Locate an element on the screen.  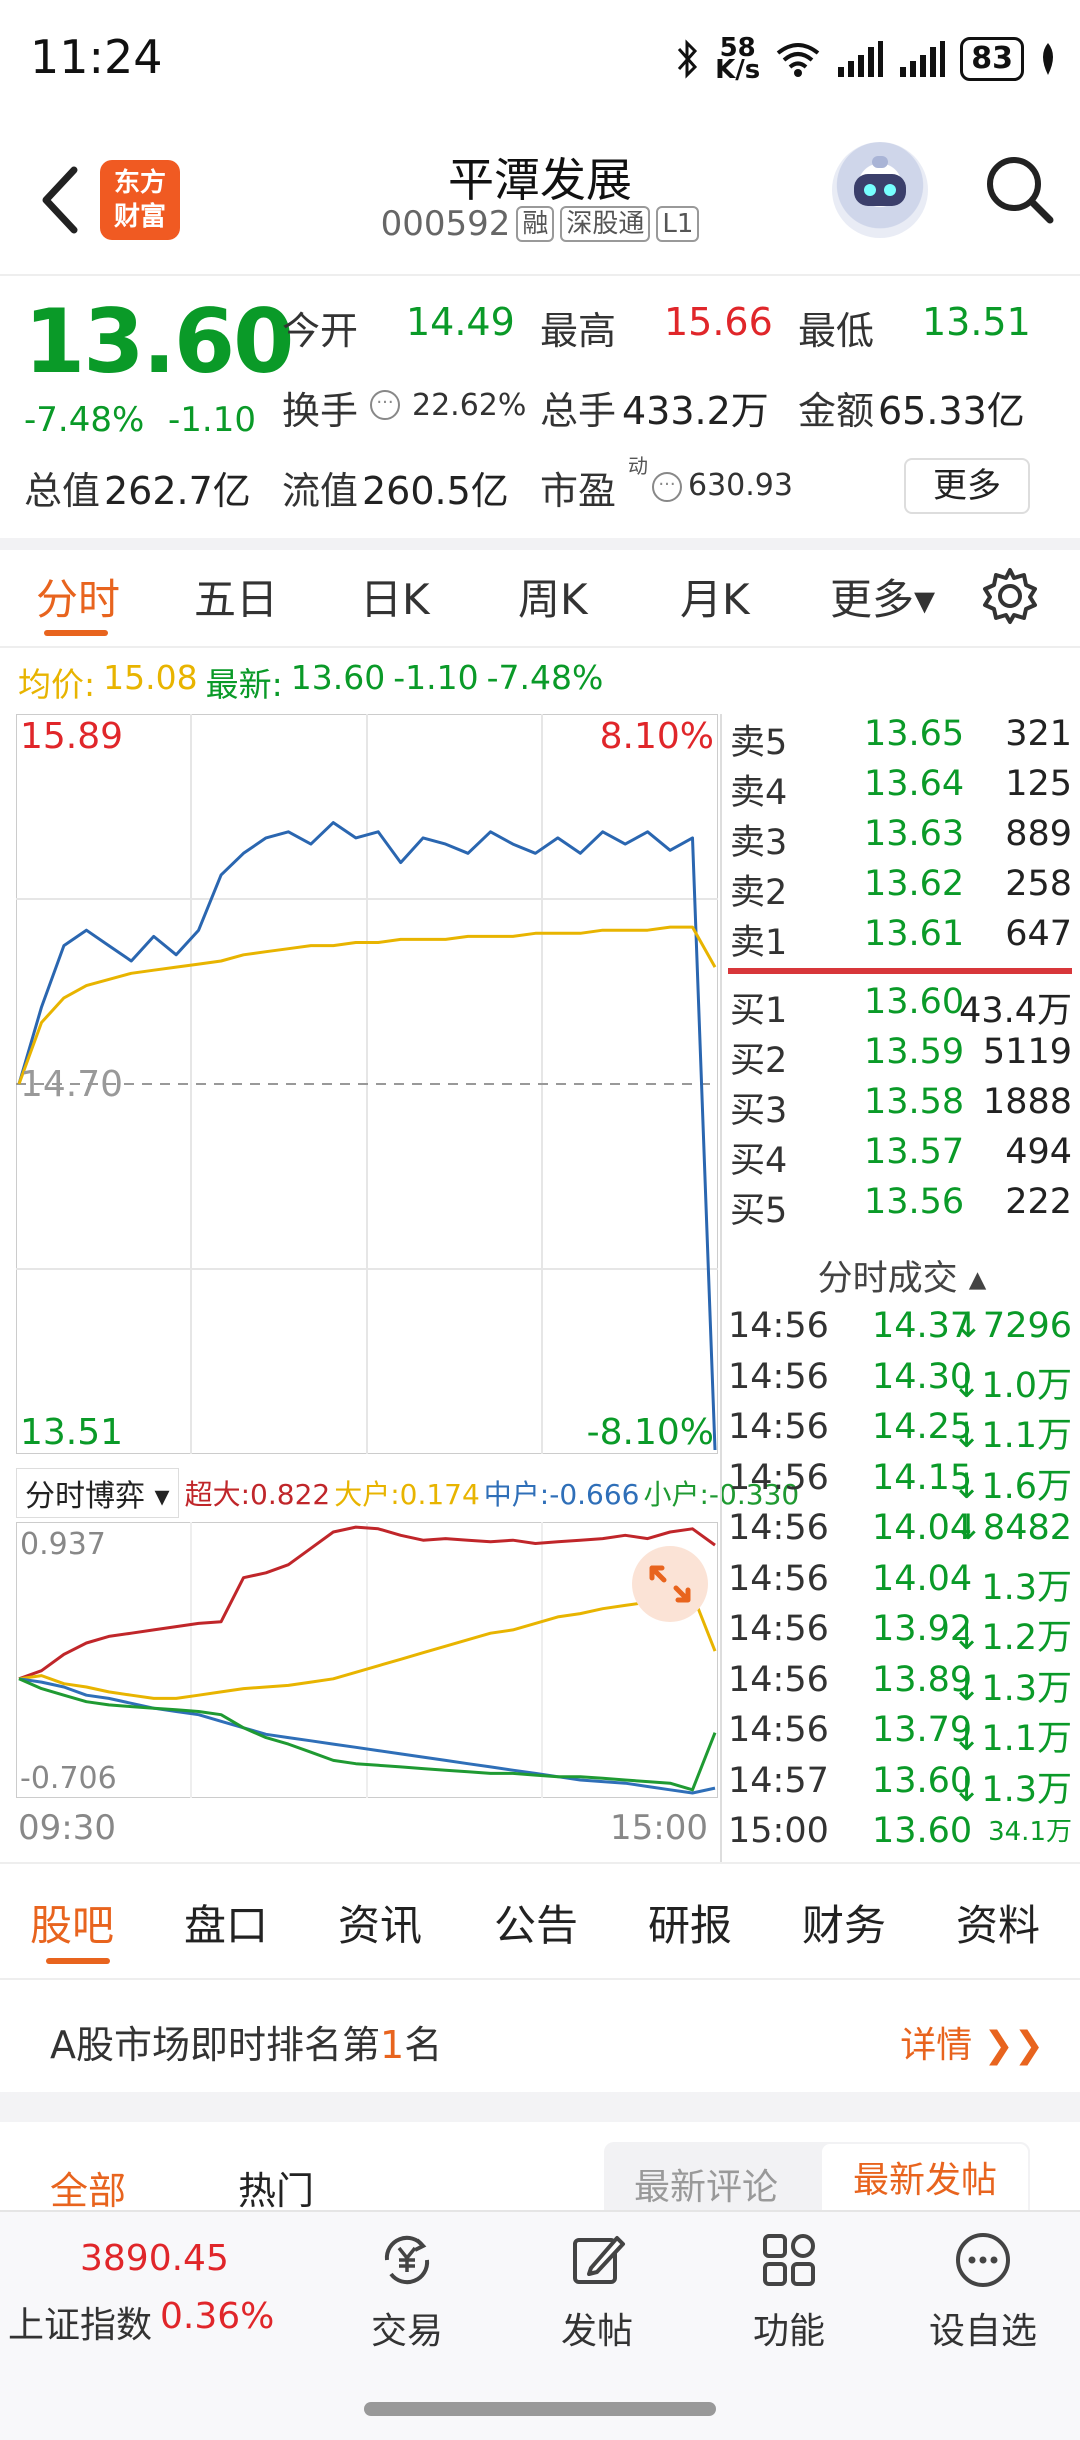
chart-max-percent: 8.10% is located at coordinates (657, 736).